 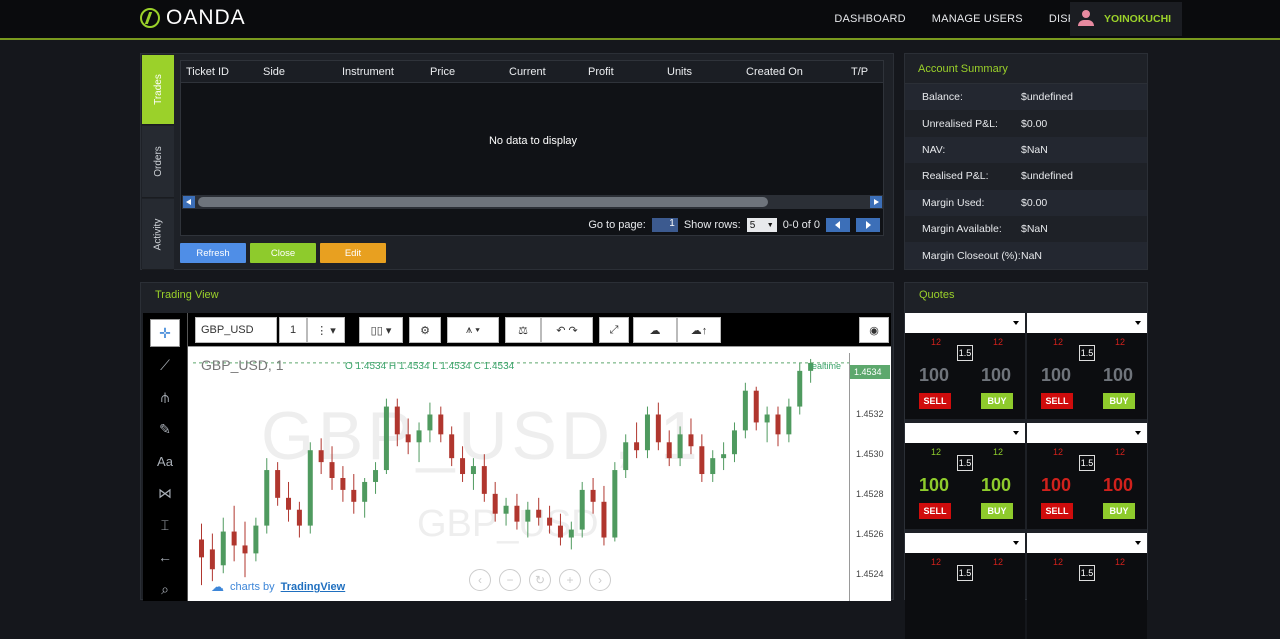 I want to click on col-price: Price, so click(x=469, y=72).